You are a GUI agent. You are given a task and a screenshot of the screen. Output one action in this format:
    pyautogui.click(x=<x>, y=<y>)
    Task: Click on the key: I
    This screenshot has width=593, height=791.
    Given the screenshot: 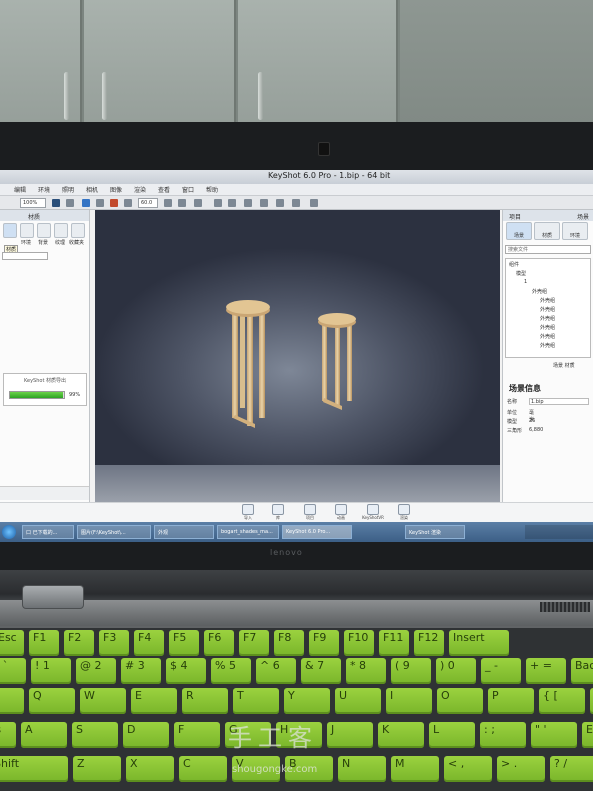 What is the action you would take?
    pyautogui.click(x=409, y=701)
    